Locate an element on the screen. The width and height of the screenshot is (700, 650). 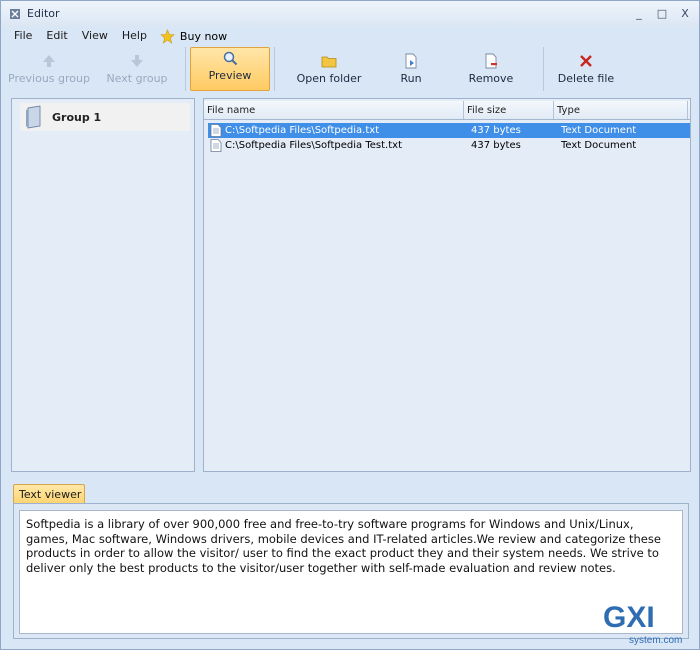
delete-file-button: Delete file is located at coordinates (586, 69).